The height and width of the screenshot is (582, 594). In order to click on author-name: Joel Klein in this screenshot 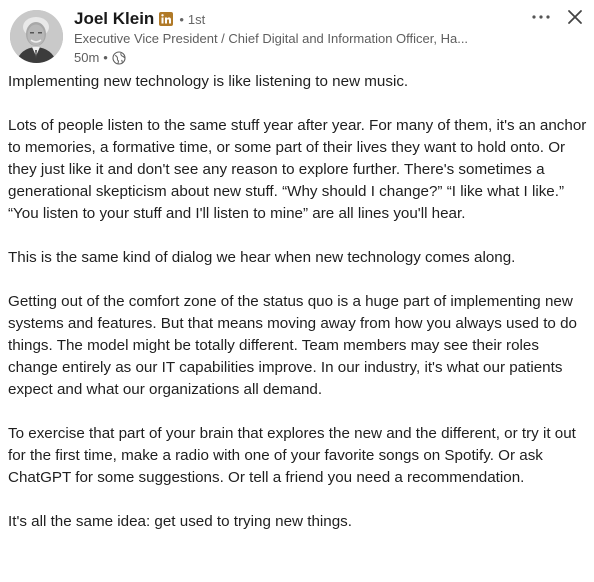, I will do `click(114, 19)`.